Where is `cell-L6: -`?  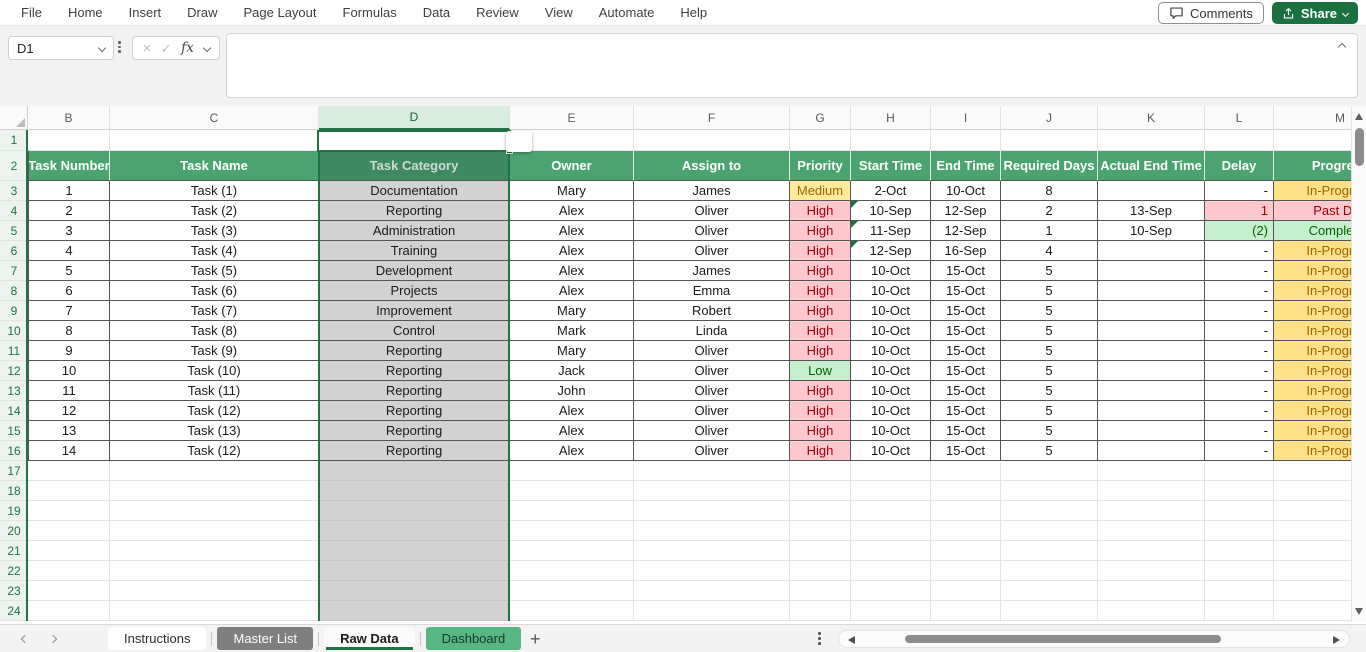 cell-L6: - is located at coordinates (1239, 251).